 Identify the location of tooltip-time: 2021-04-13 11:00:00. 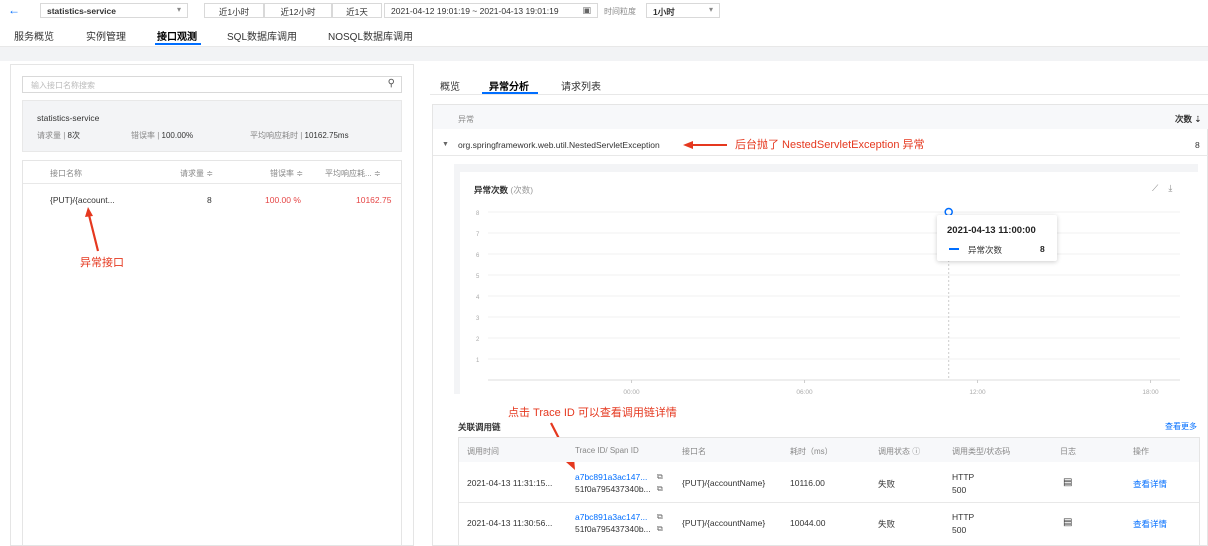
(991, 230).